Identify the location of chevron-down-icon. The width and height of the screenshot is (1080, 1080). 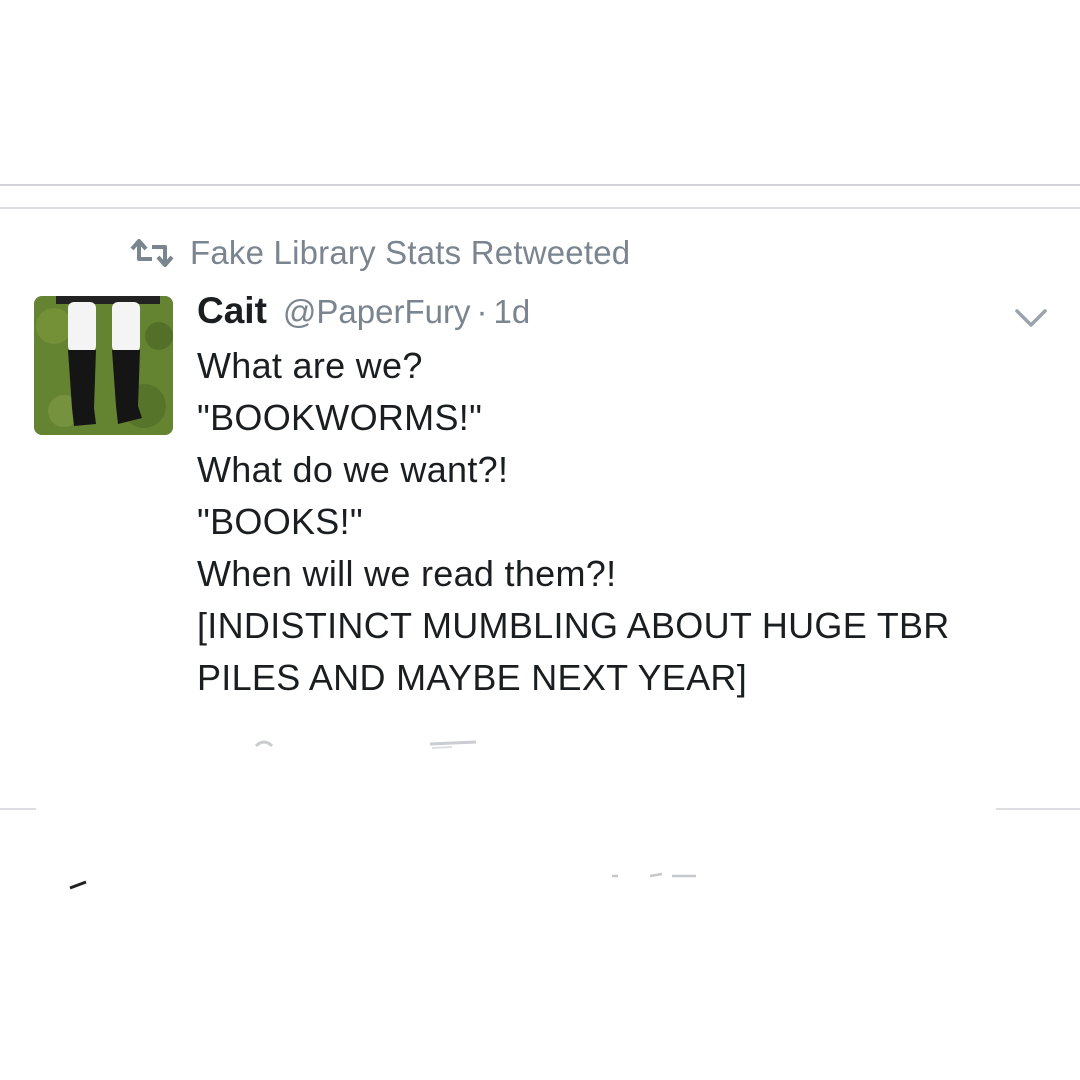
(1031, 318).